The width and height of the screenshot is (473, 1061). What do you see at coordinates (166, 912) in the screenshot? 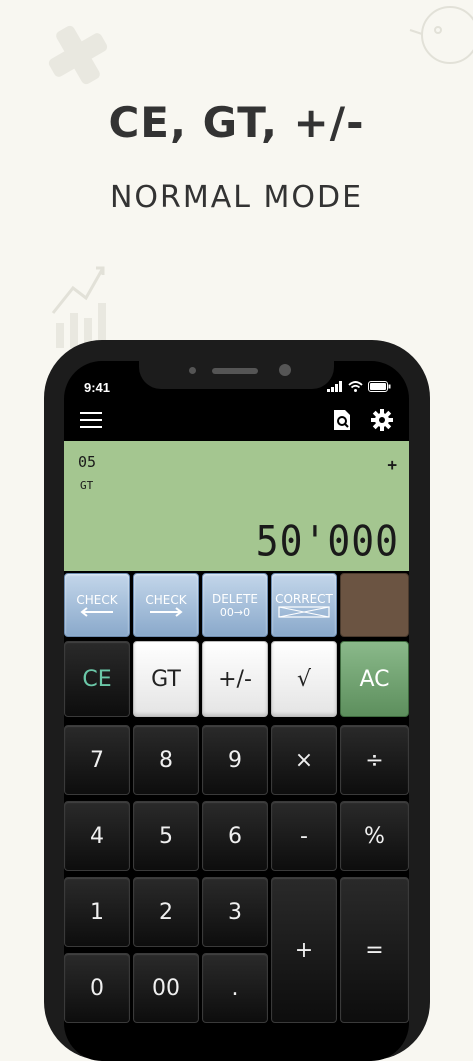
I see `key-2: 2` at bounding box center [166, 912].